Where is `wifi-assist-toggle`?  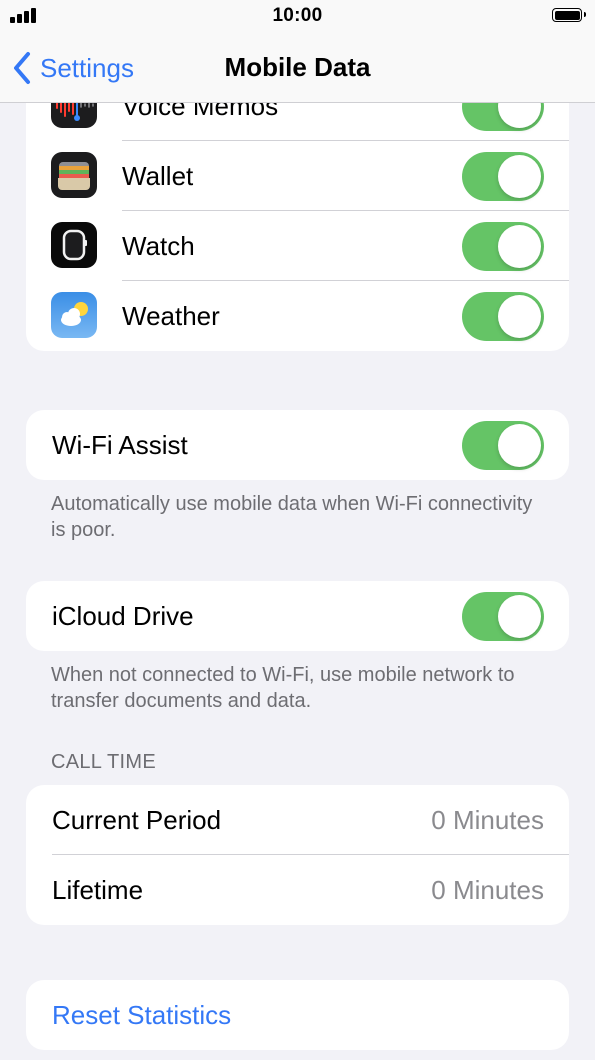
wifi-assist-toggle is located at coordinates (503, 445).